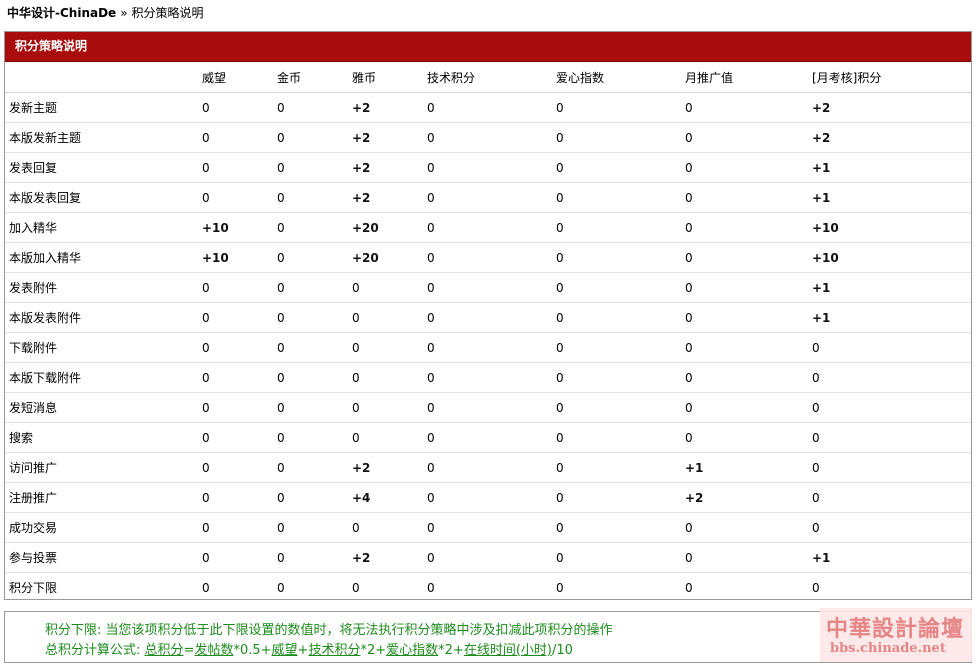 The height and width of the screenshot is (666, 978). I want to click on credit-value: +4, so click(385, 497).